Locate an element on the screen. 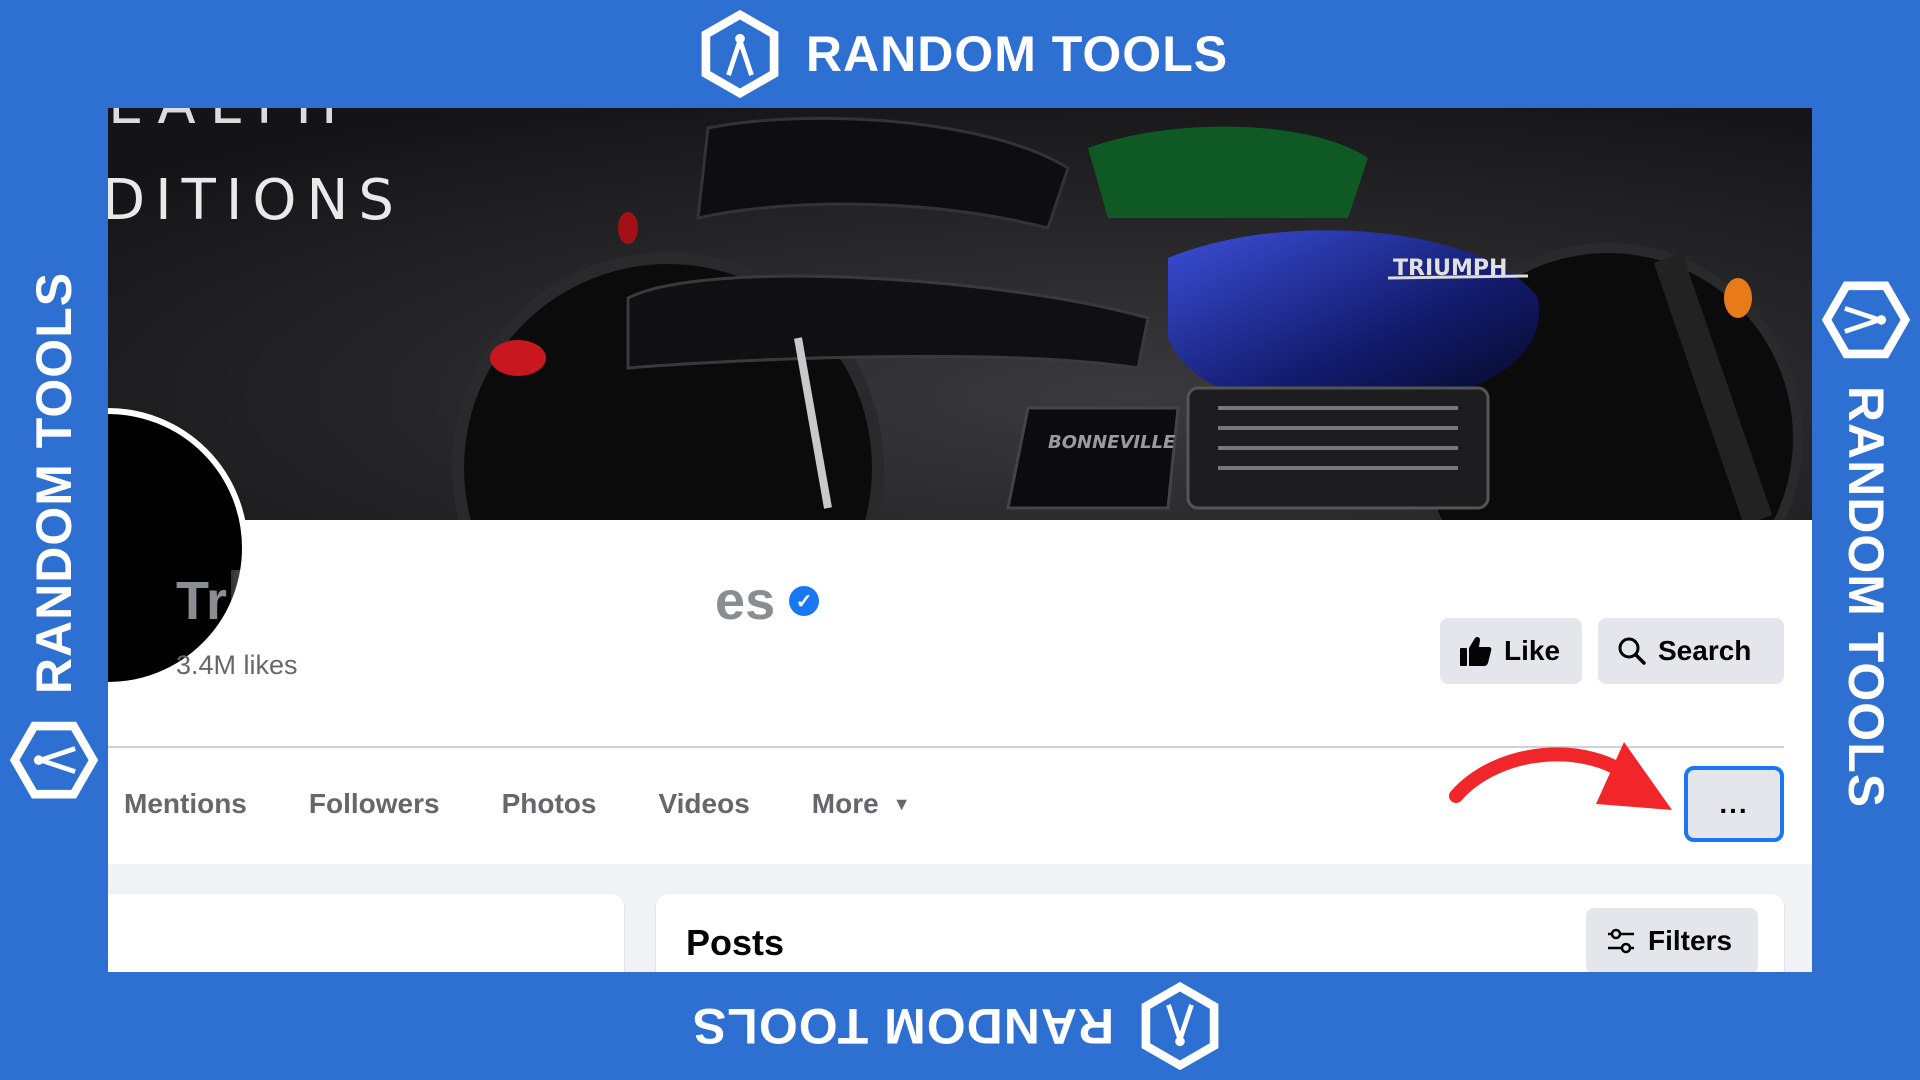  page-title: Tr es ✓ is located at coordinates (498, 601).